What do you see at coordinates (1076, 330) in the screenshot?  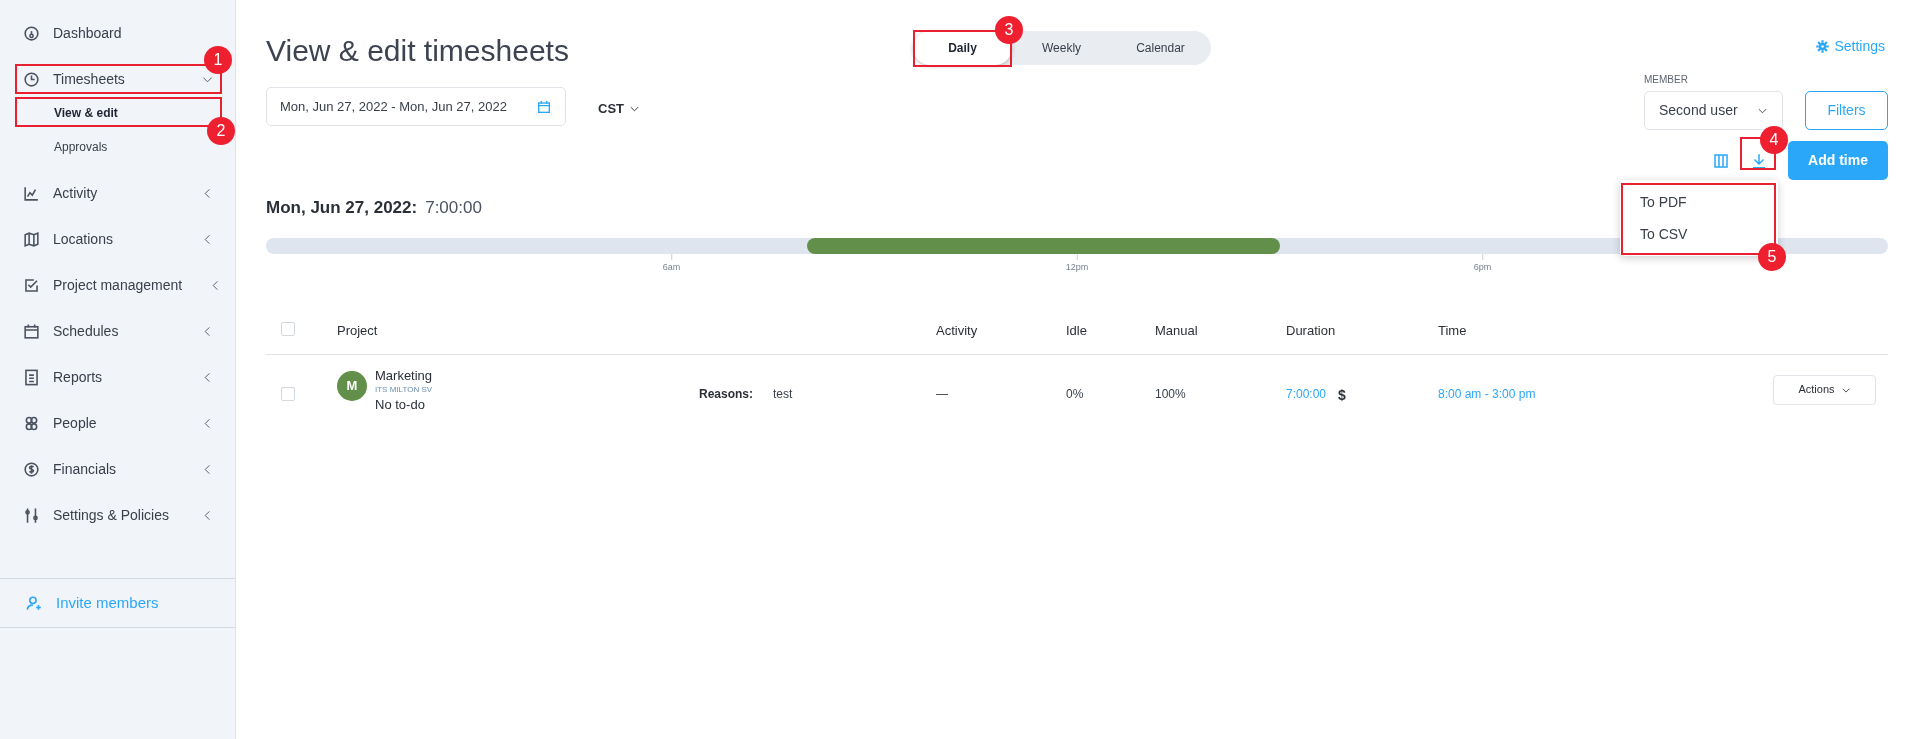 I see `column-header: Idle` at bounding box center [1076, 330].